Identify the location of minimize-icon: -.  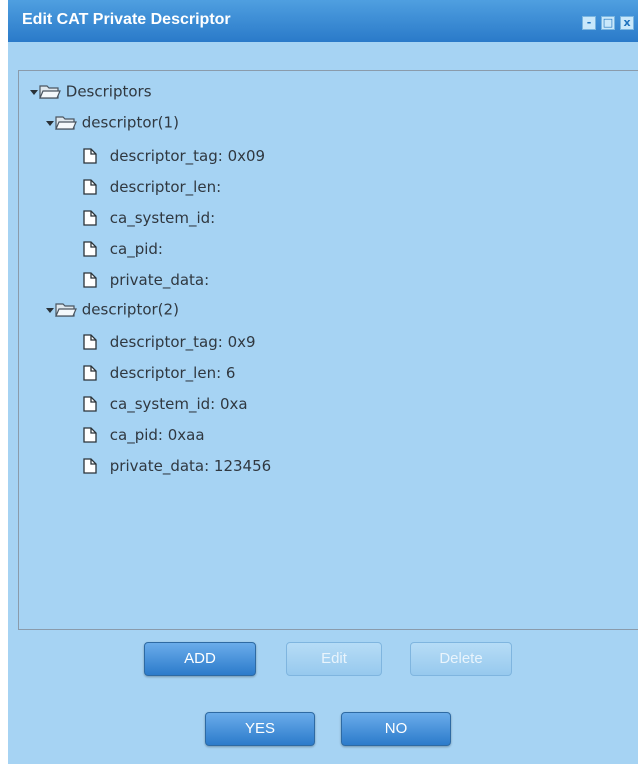
(589, 22).